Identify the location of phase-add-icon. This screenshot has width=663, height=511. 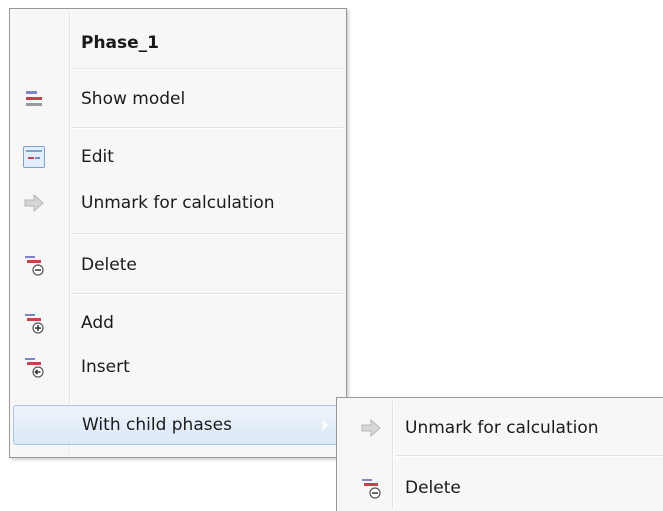
(34, 323).